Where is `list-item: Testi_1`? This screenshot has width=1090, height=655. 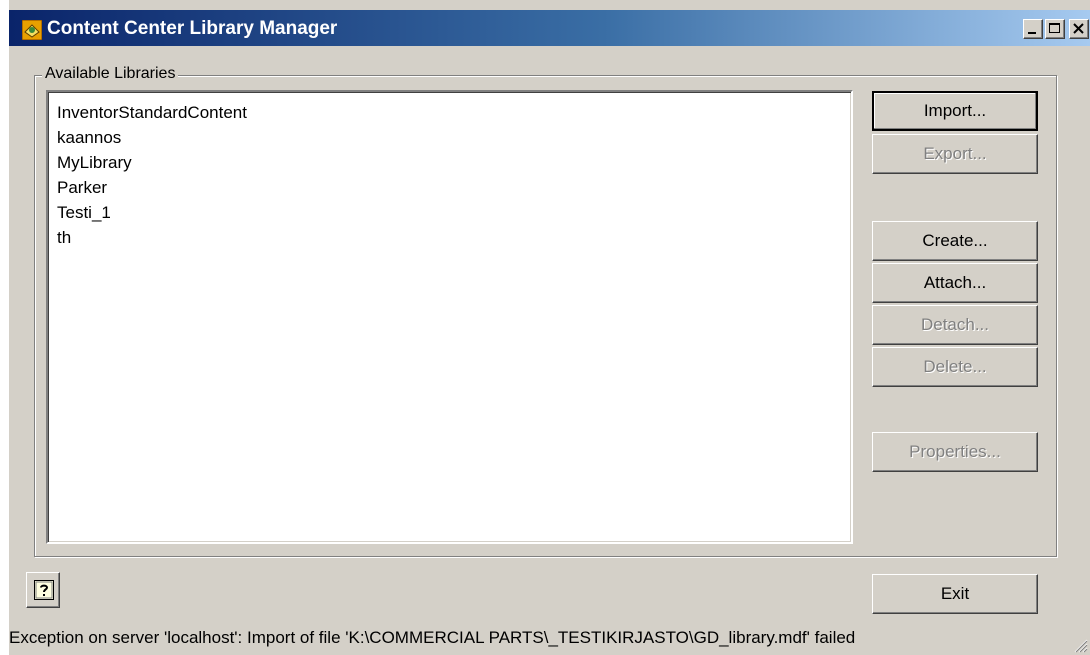
list-item: Testi_1 is located at coordinates (84, 213).